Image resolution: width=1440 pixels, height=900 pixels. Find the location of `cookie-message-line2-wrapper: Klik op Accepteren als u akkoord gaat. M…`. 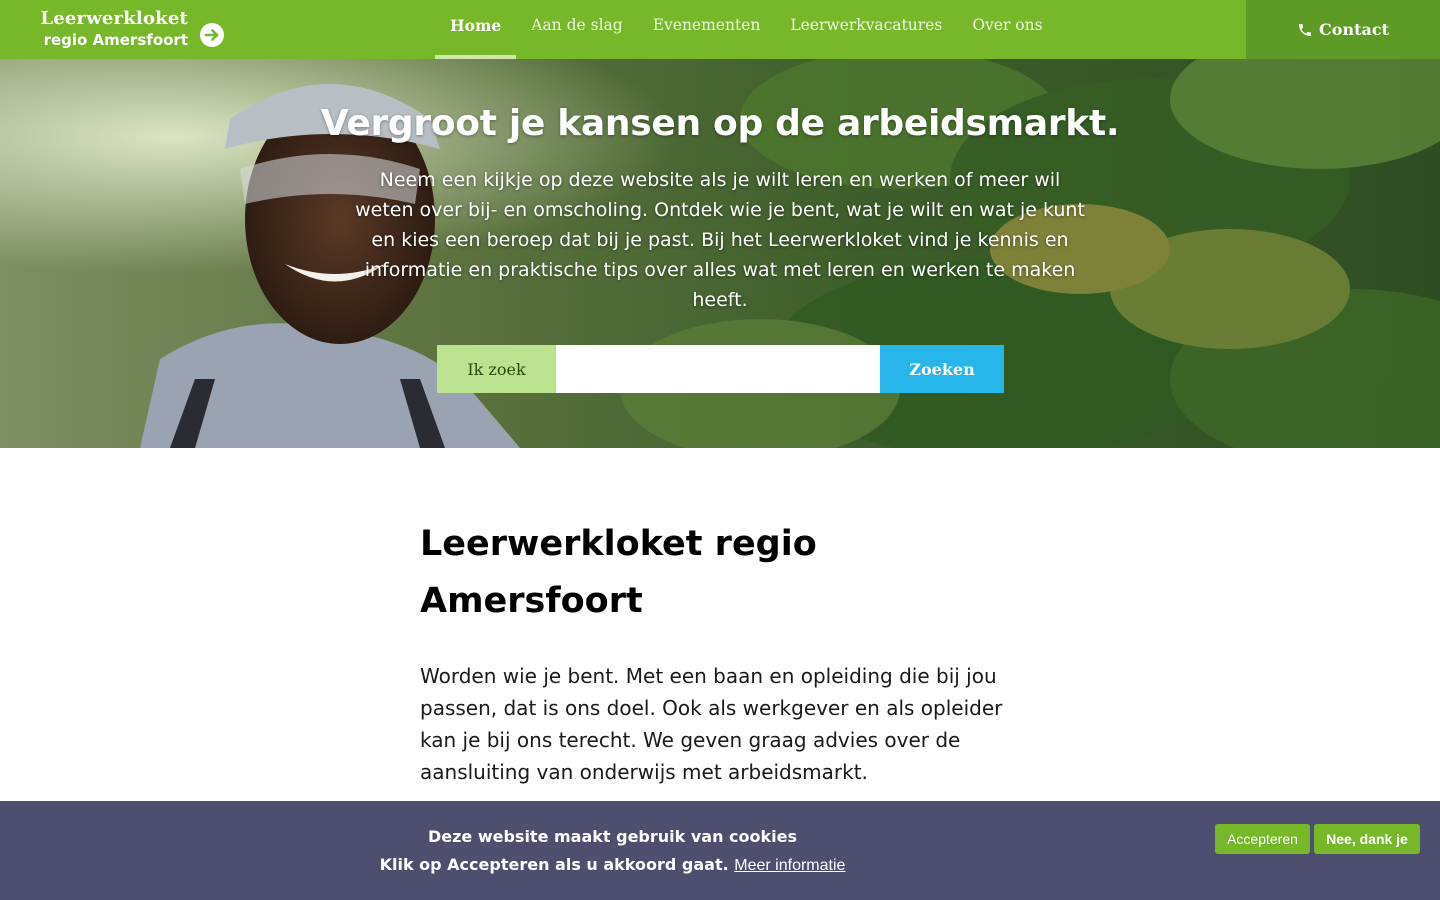

cookie-message-line2-wrapper: Klik op Accepteren als u akkoord gaat. M… is located at coordinates (612, 865).